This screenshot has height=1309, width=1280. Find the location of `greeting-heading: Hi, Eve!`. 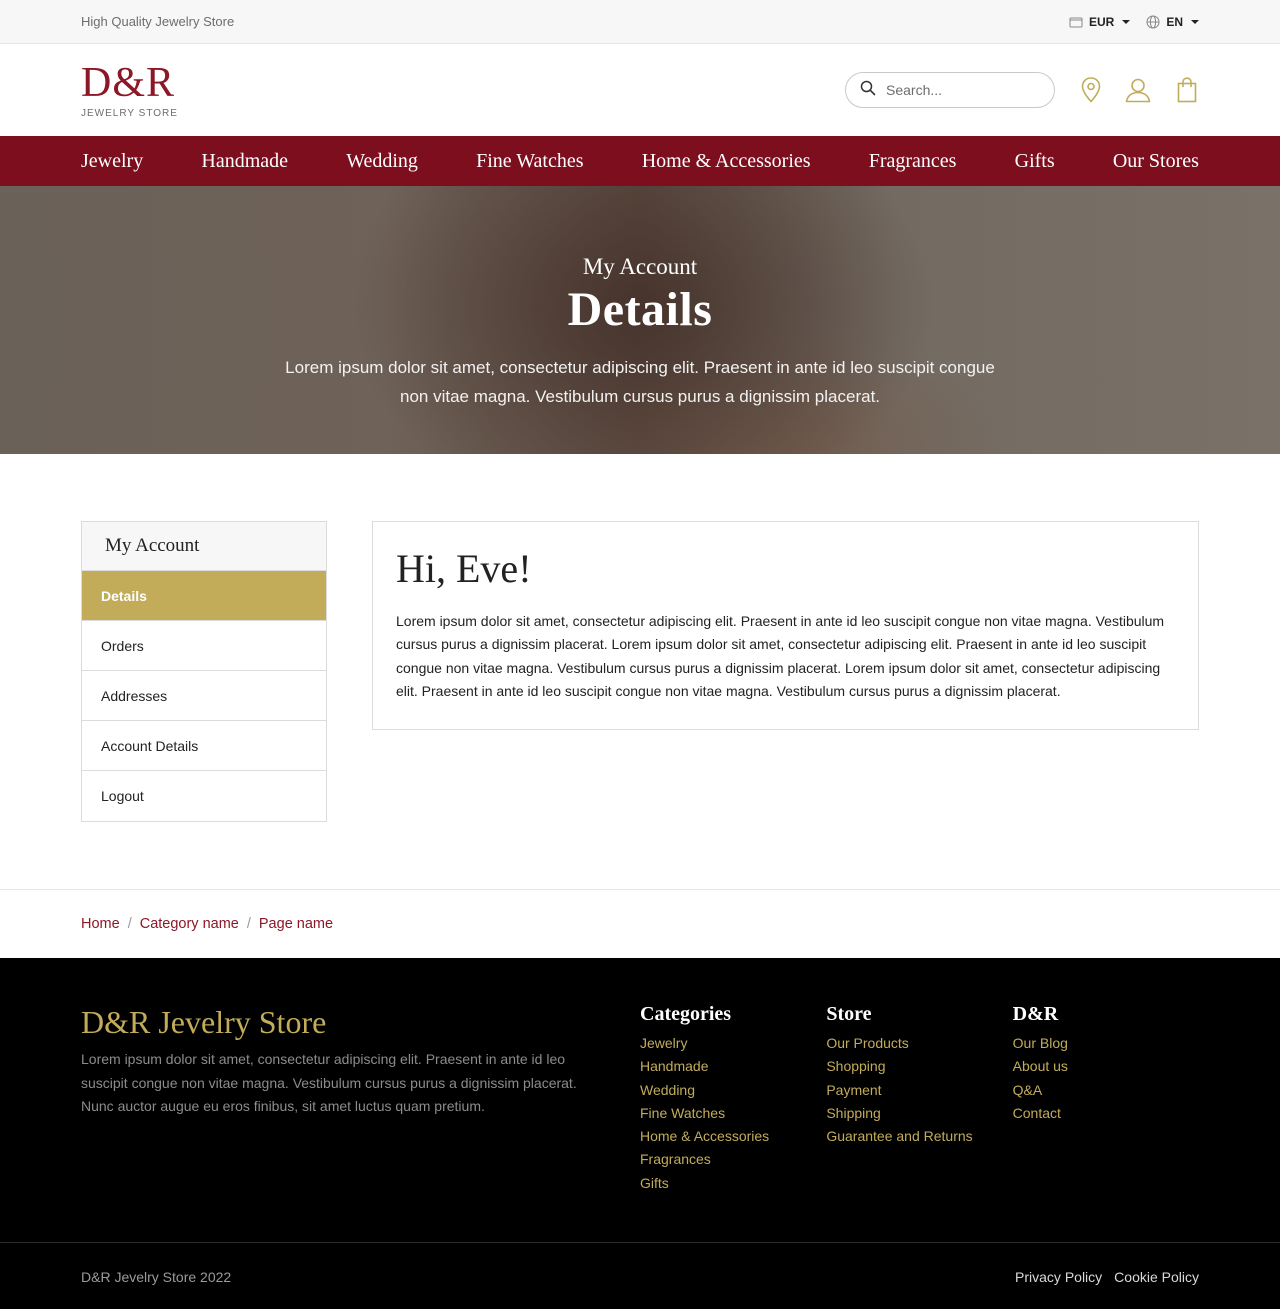

greeting-heading: Hi, Eve! is located at coordinates (464, 568).